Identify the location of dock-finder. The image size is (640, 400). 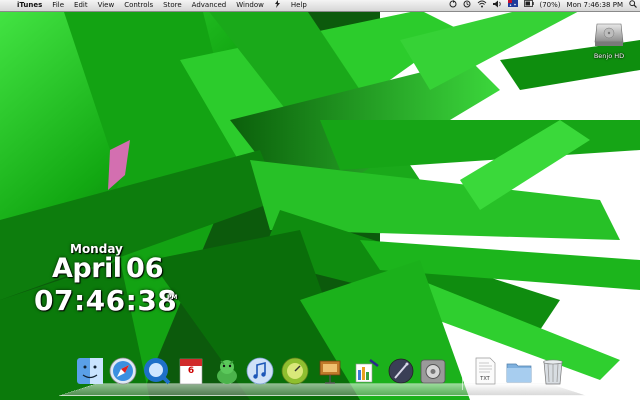
(90, 371).